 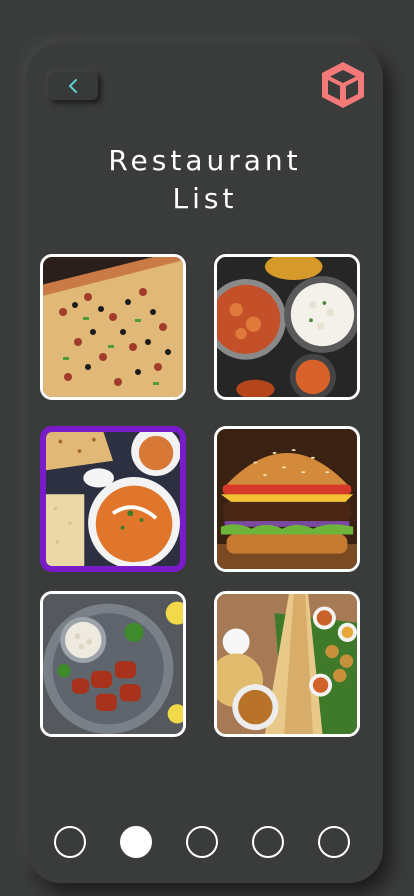 I want to click on dosa-platter-image, so click(x=287, y=664).